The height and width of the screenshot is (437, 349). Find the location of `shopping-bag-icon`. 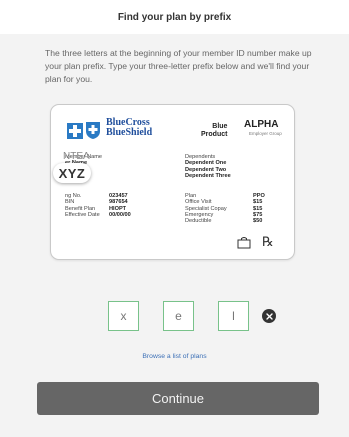

shopping-bag-icon is located at coordinates (244, 243).